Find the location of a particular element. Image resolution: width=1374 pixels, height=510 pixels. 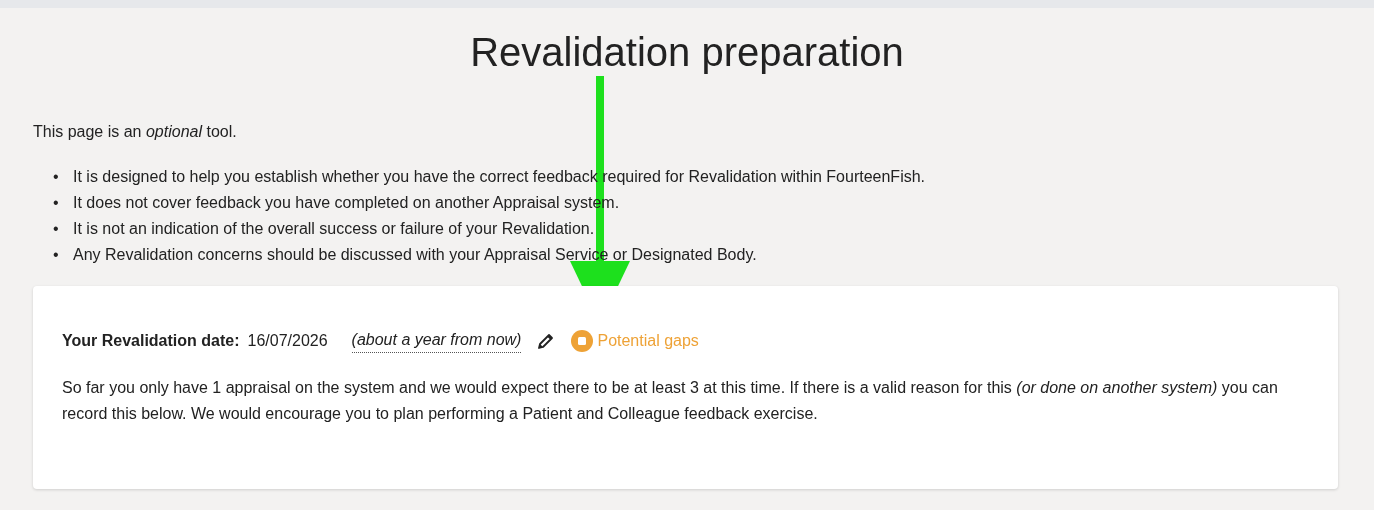

status-label: Potential gaps is located at coordinates (648, 340).